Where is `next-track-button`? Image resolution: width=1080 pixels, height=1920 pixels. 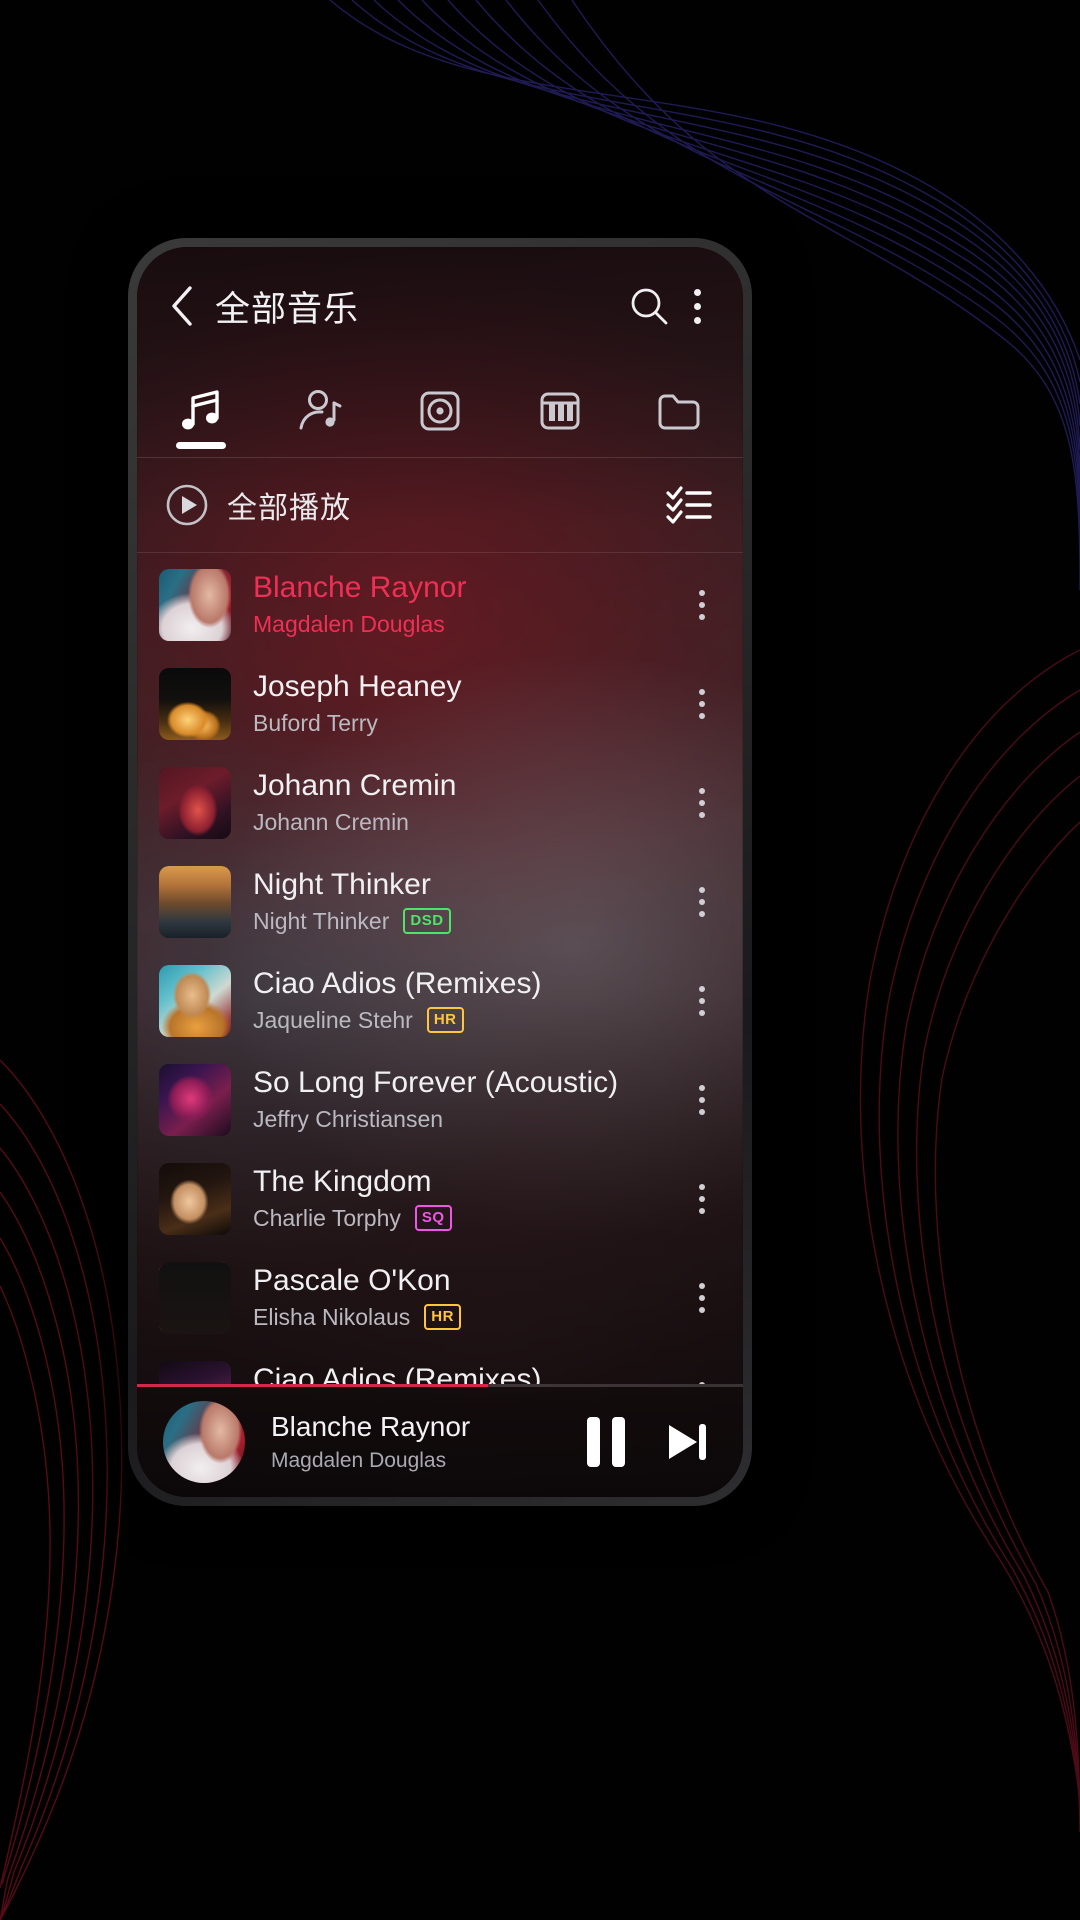
next-track-button is located at coordinates (686, 1442).